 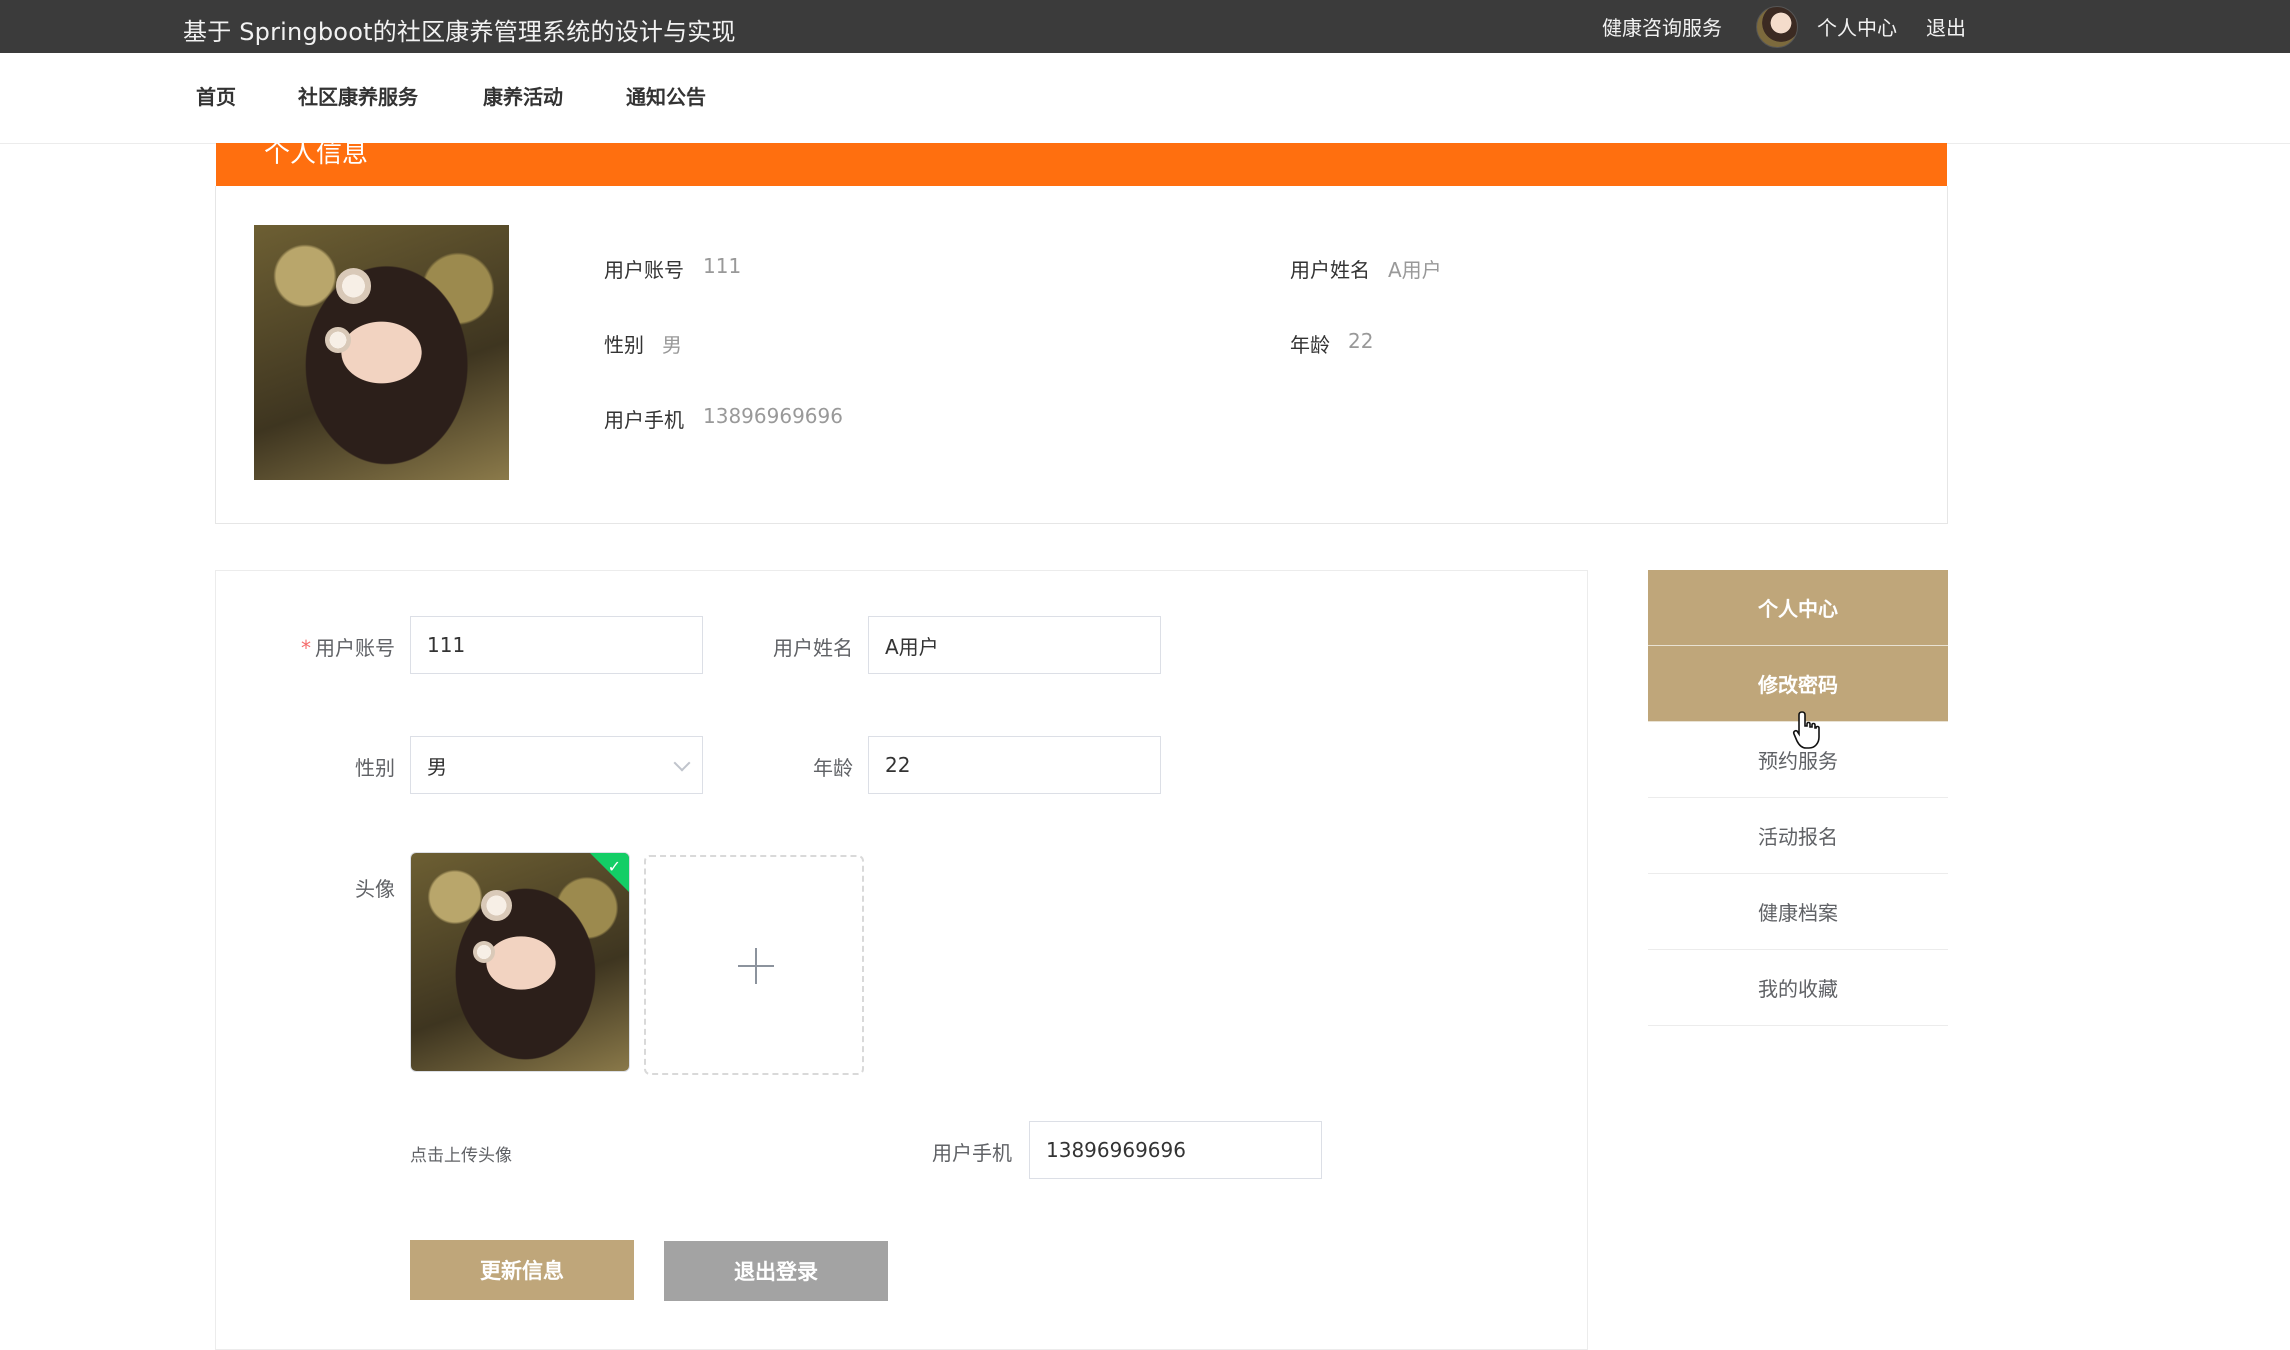 I want to click on info-gender-label: 性别, so click(x=624, y=345).